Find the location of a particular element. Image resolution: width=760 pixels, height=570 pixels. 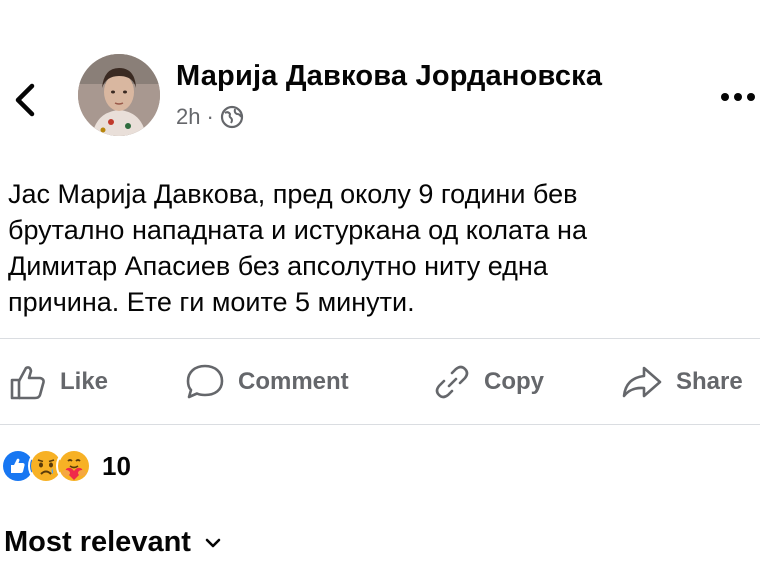

author-name: Марија Давкова Јордановска is located at coordinates (389, 76).